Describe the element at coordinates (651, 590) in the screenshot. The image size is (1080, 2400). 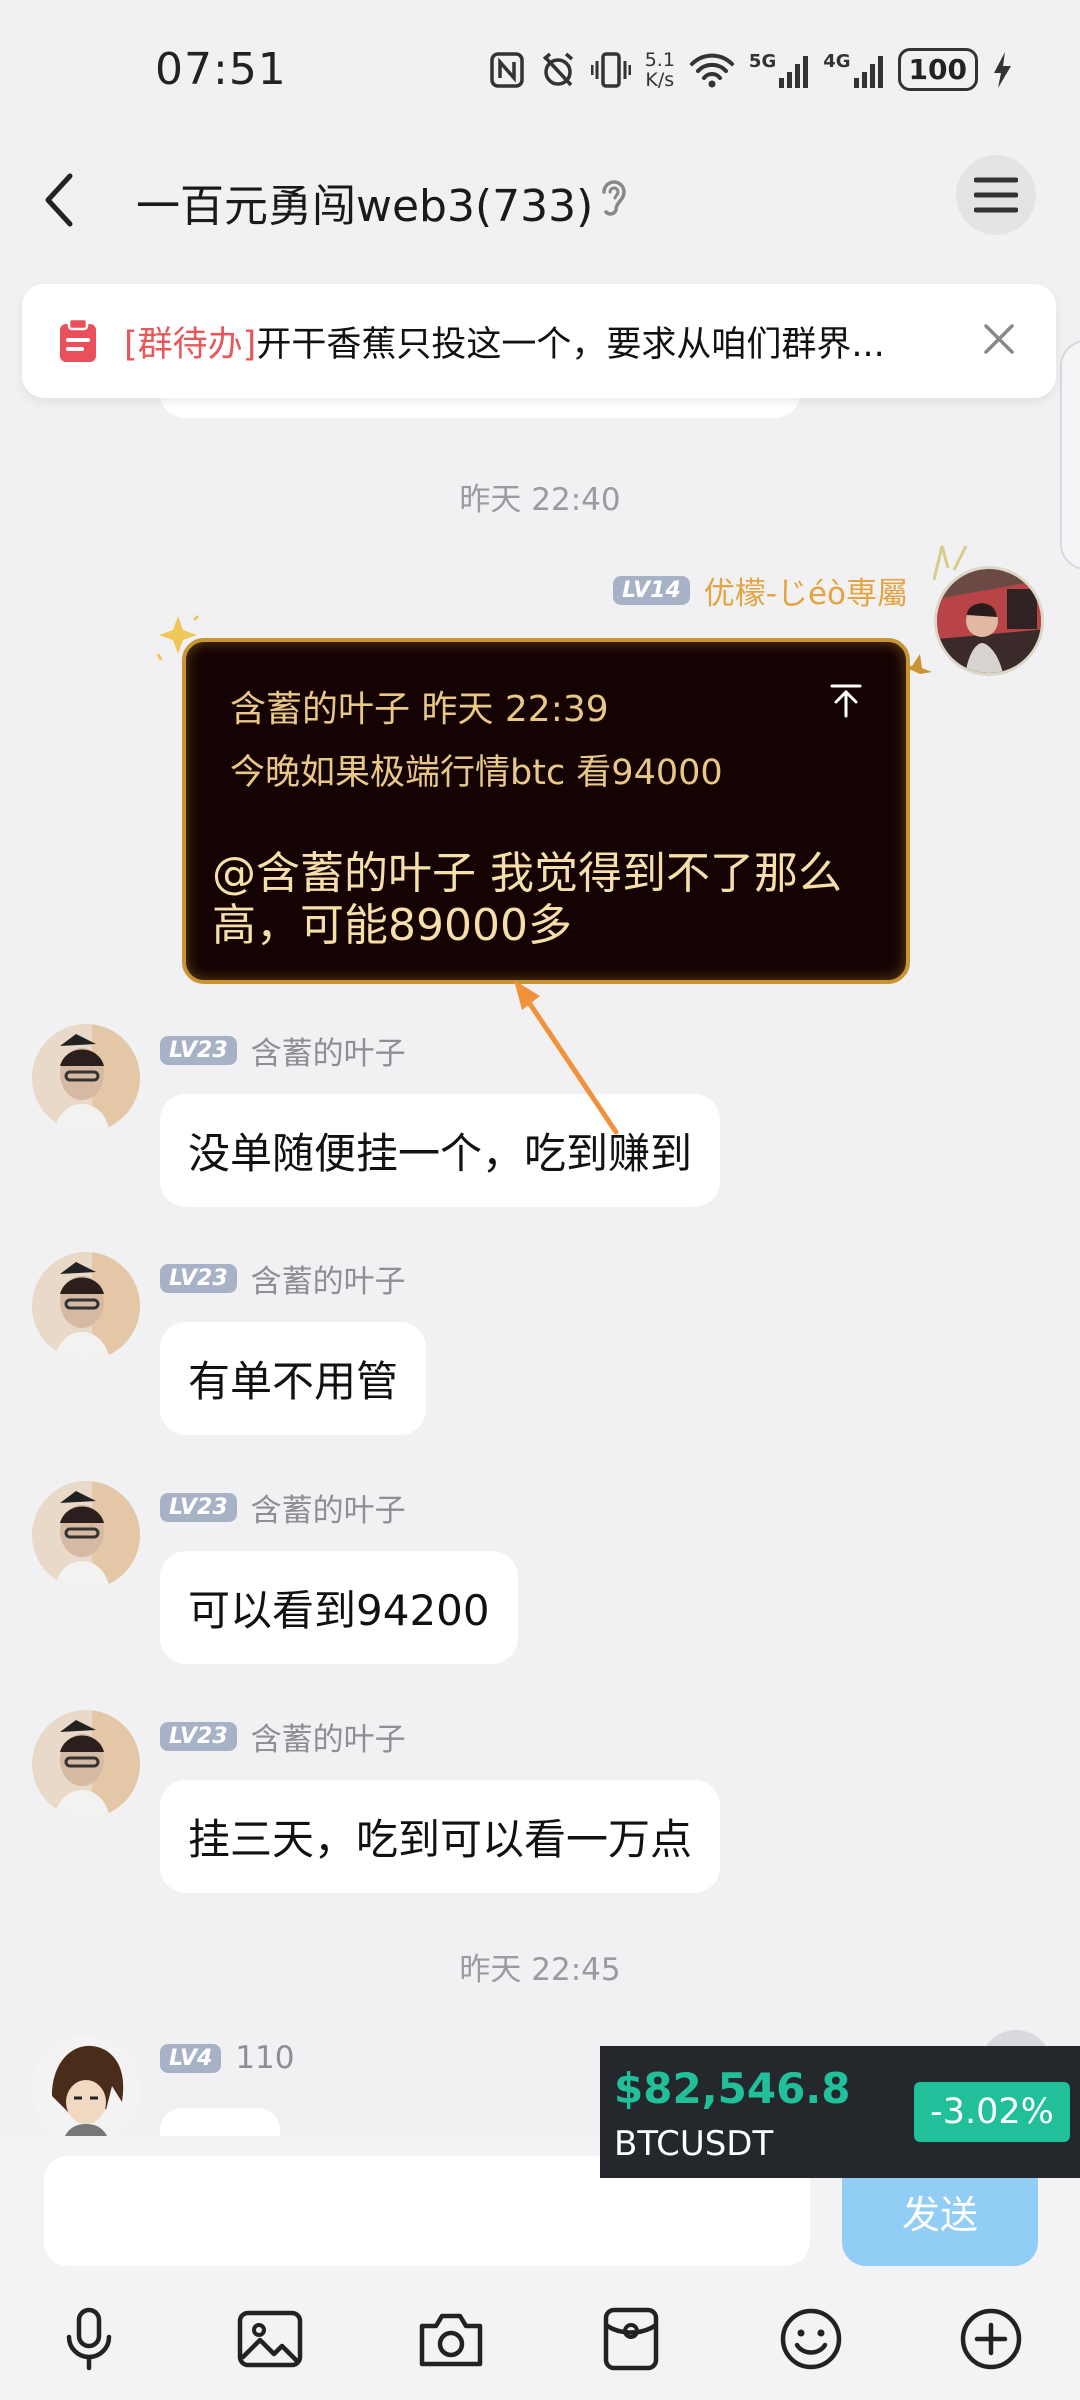
I see `level-badge: LV14` at that location.